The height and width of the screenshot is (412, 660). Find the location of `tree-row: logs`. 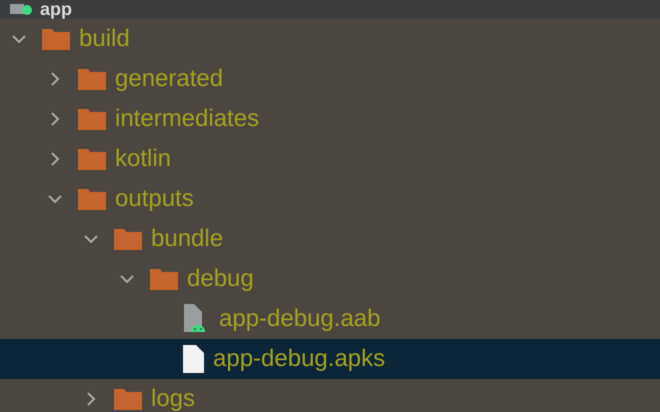

tree-row: logs is located at coordinates (330, 395).